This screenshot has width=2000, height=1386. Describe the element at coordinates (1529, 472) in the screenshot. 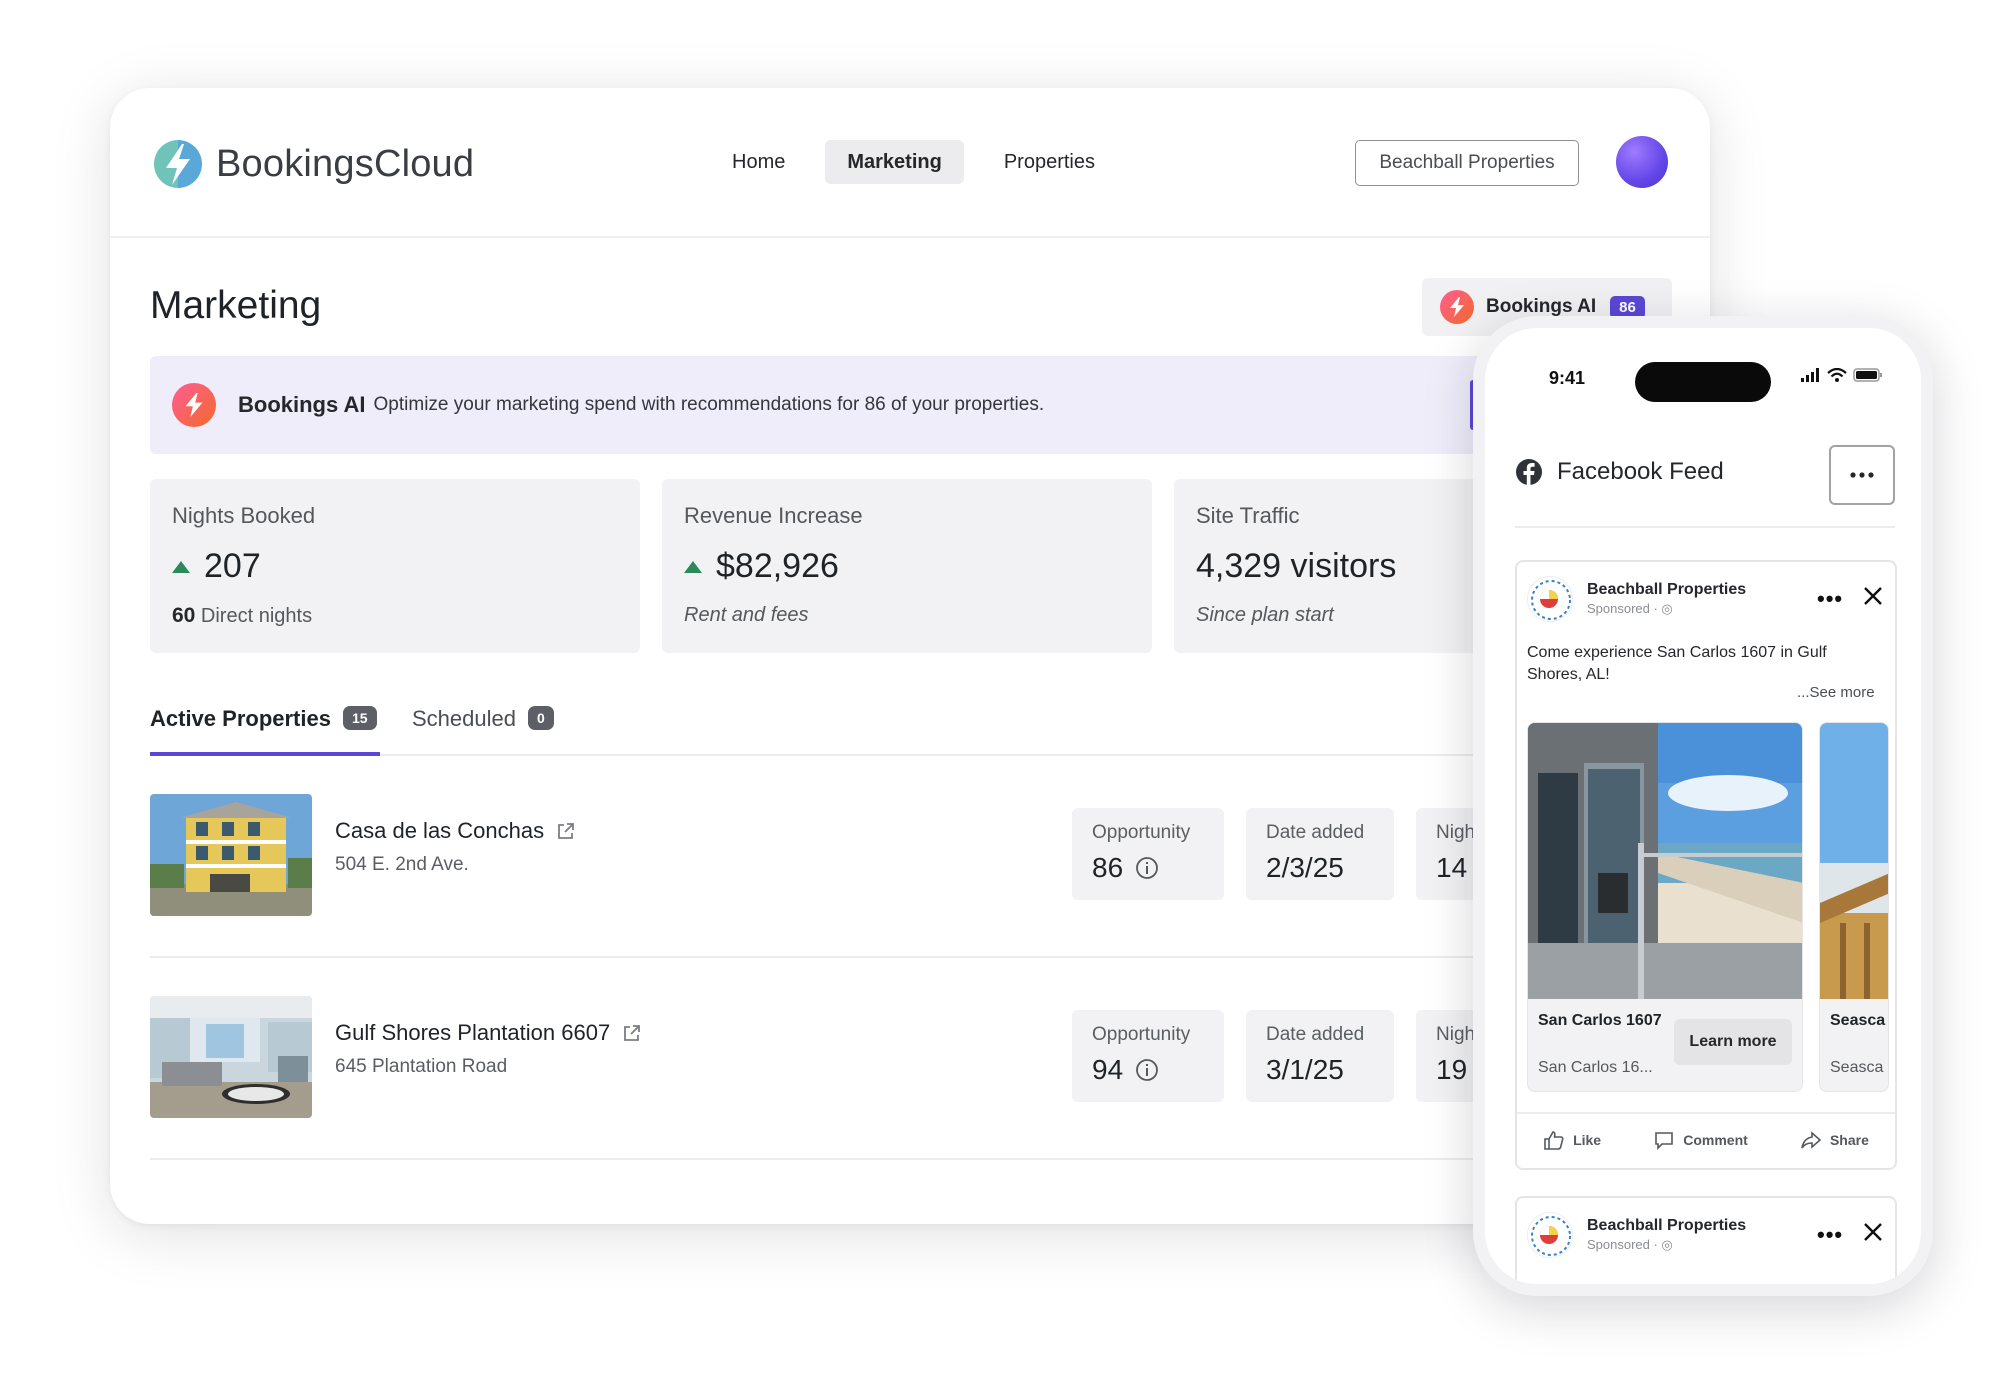

I see `facebook-icon` at that location.